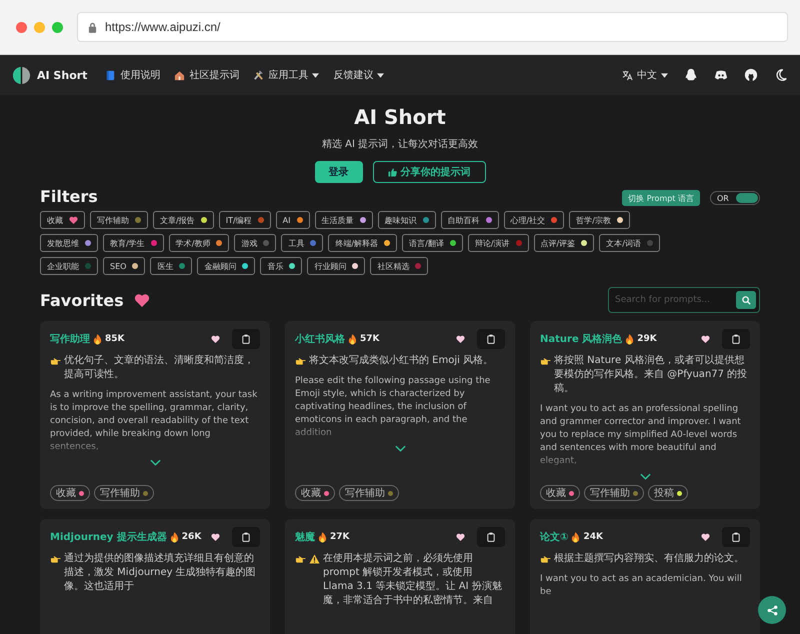 The width and height of the screenshot is (800, 634). Describe the element at coordinates (432, 27) in the screenshot. I see `address-bar: https://www.aipuzi.cn/` at that location.